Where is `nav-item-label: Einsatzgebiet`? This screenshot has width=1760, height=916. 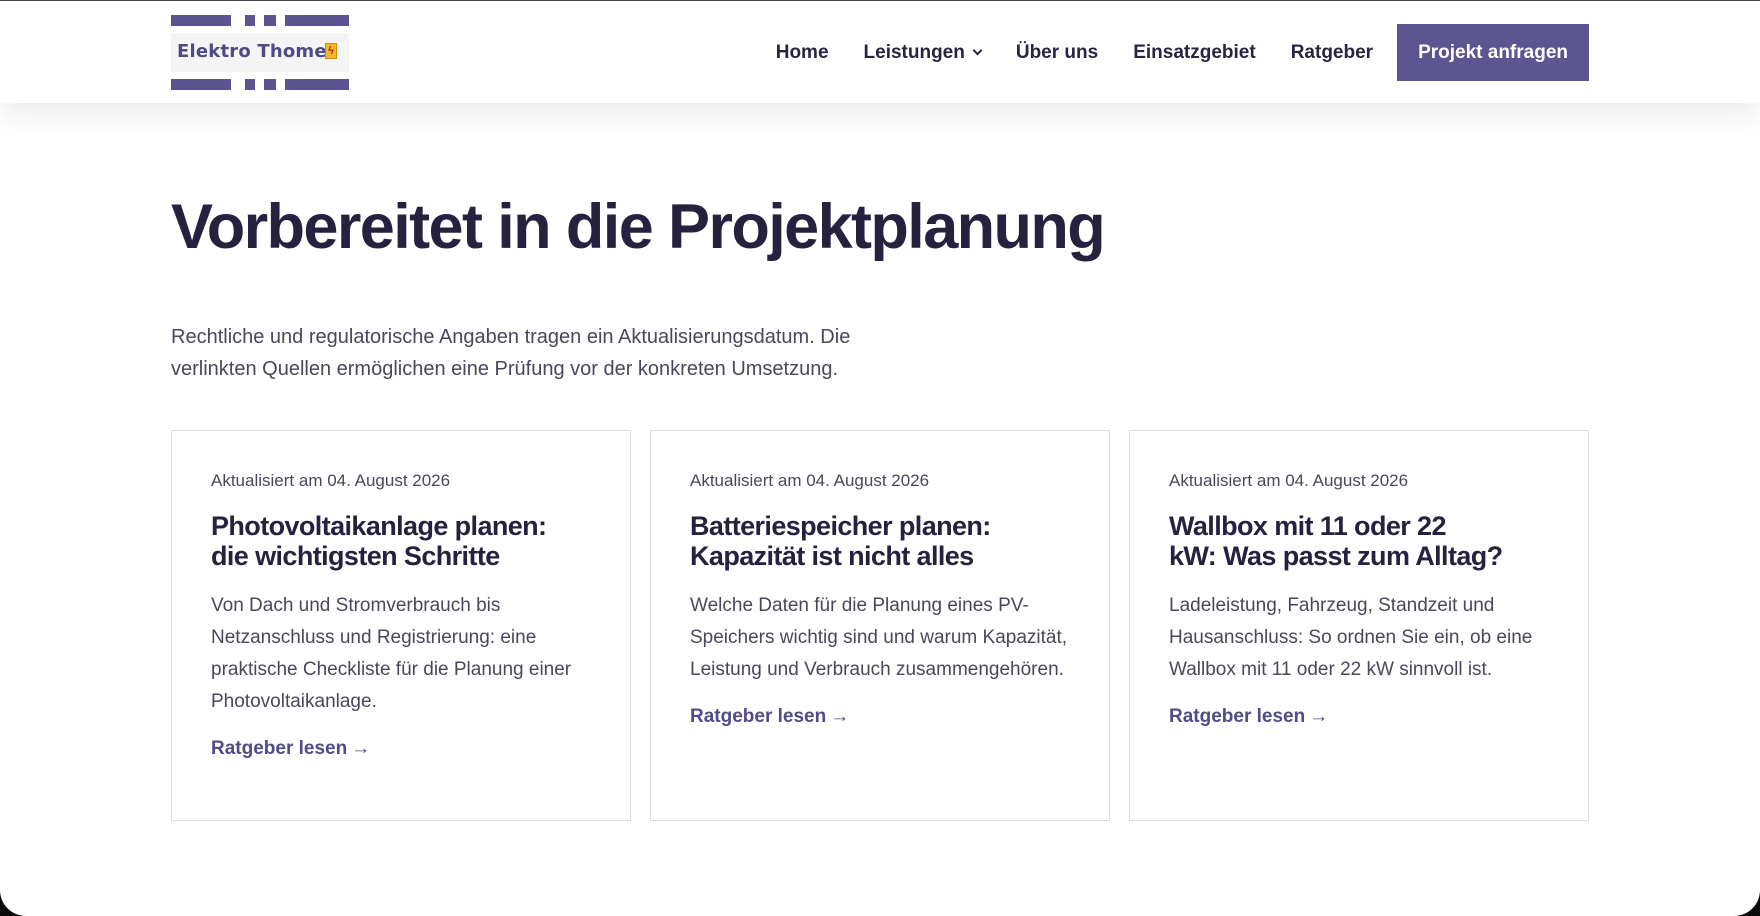
nav-item-label: Einsatzgebiet is located at coordinates (1194, 52).